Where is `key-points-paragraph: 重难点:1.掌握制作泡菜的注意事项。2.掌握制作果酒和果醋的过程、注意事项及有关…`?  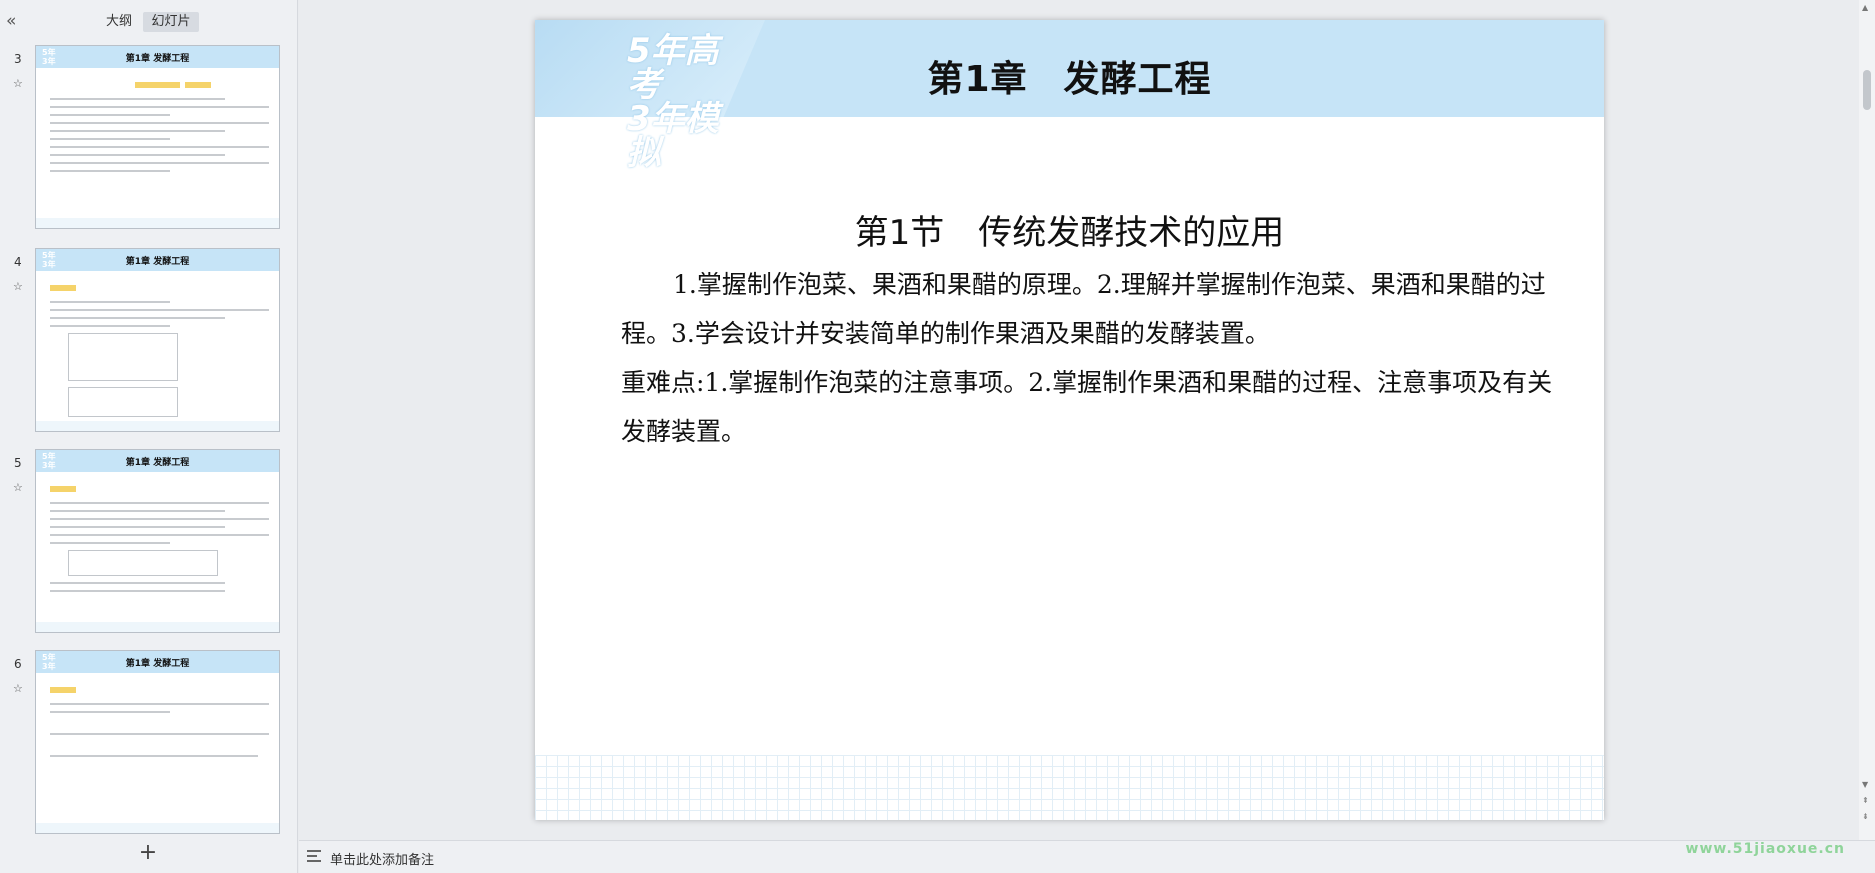 key-points-paragraph: 重难点:1.掌握制作泡菜的注意事项。2.掌握制作果酒和果醋的过程、注意事项及有关… is located at coordinates (1087, 407).